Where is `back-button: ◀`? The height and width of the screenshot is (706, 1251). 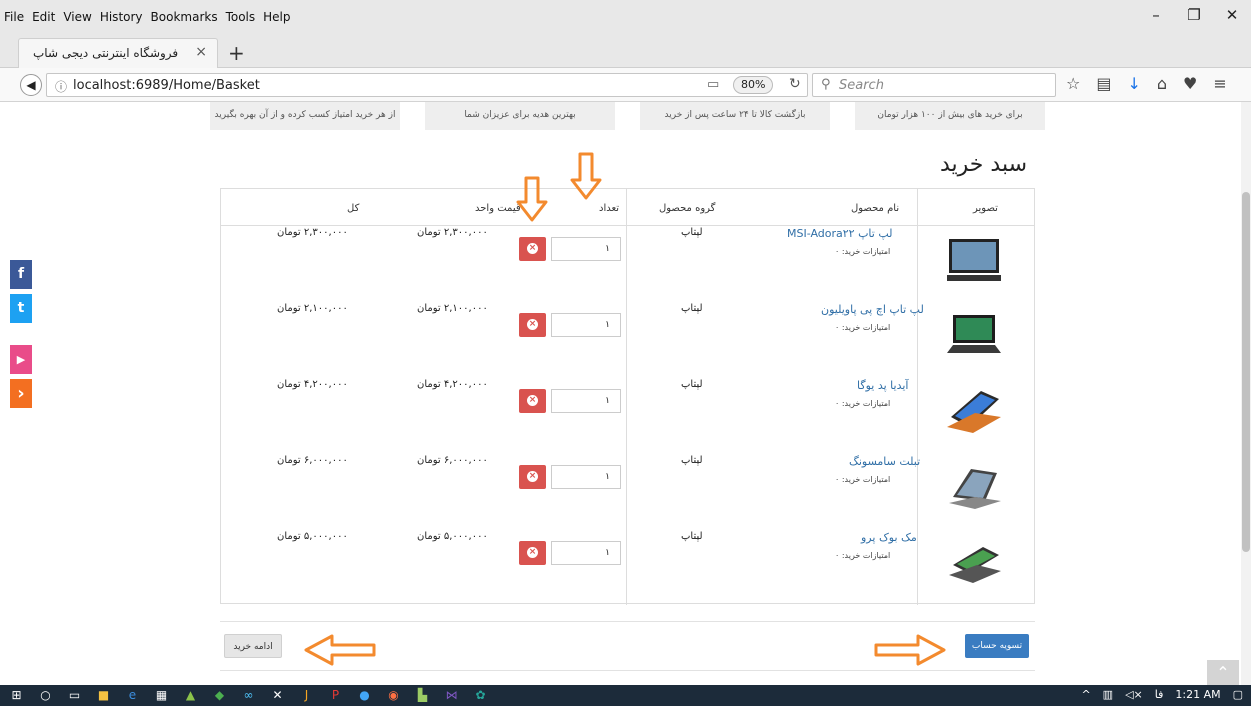 back-button: ◀ is located at coordinates (31, 85).